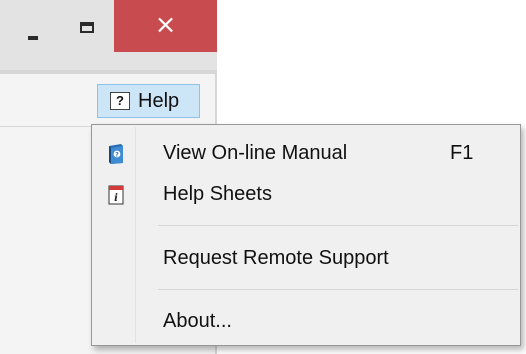 This screenshot has width=526, height=354. Describe the element at coordinates (217, 194) in the screenshot. I see `menu-item-label: Help Sheets` at that location.